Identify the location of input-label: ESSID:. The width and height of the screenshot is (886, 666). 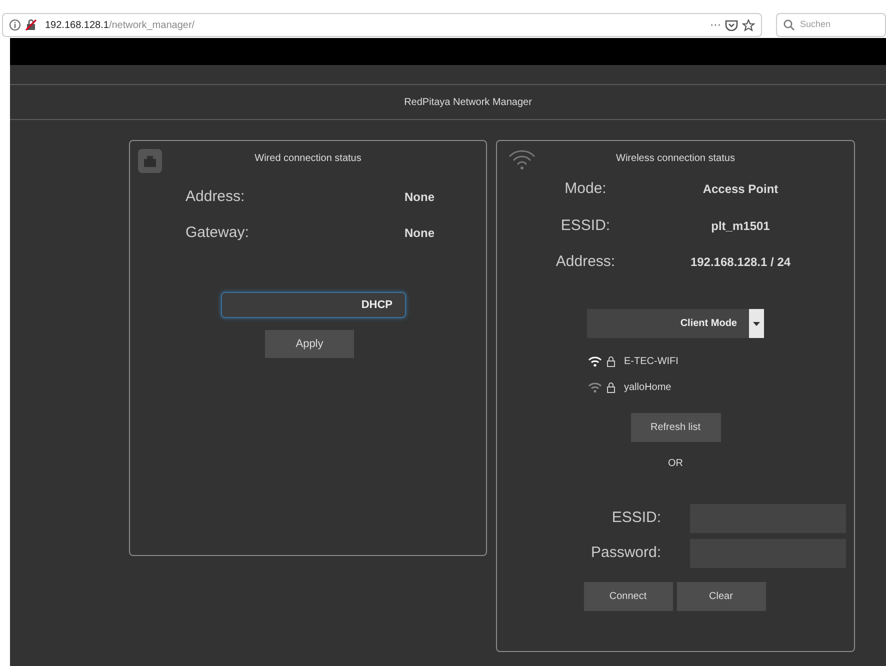
(636, 518).